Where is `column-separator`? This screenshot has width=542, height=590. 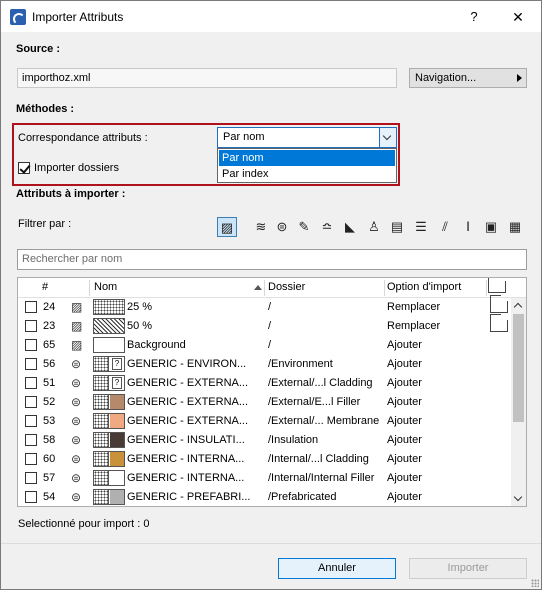 column-separator is located at coordinates (89, 288).